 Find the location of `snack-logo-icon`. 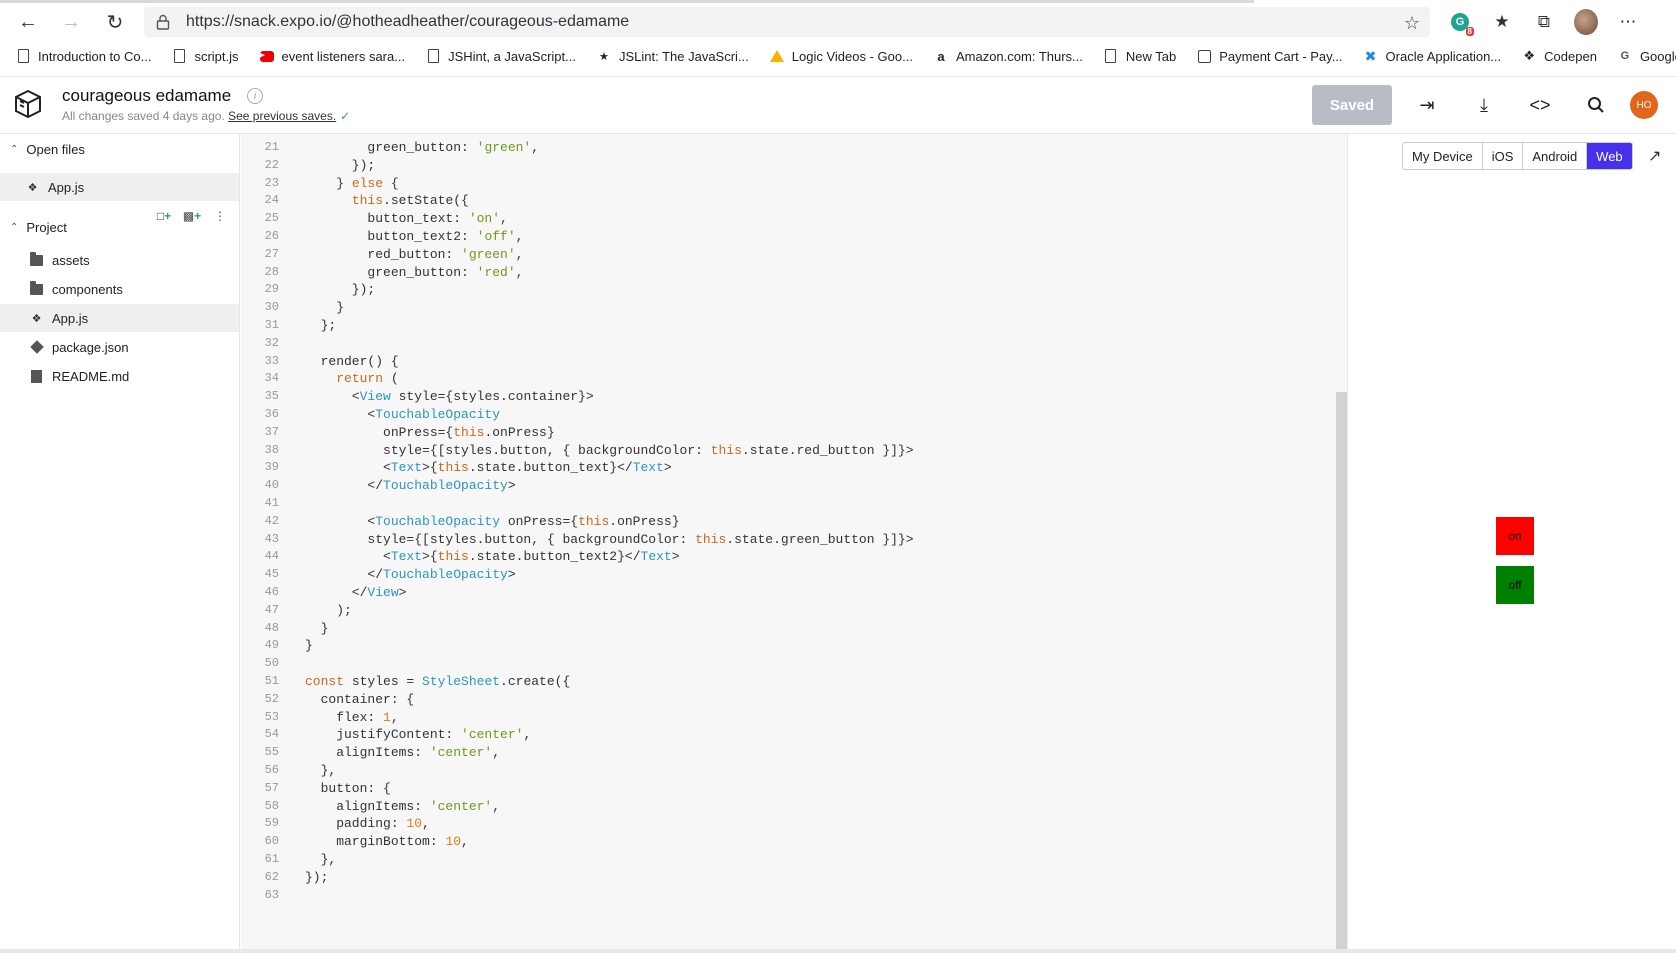

snack-logo-icon is located at coordinates (28, 104).